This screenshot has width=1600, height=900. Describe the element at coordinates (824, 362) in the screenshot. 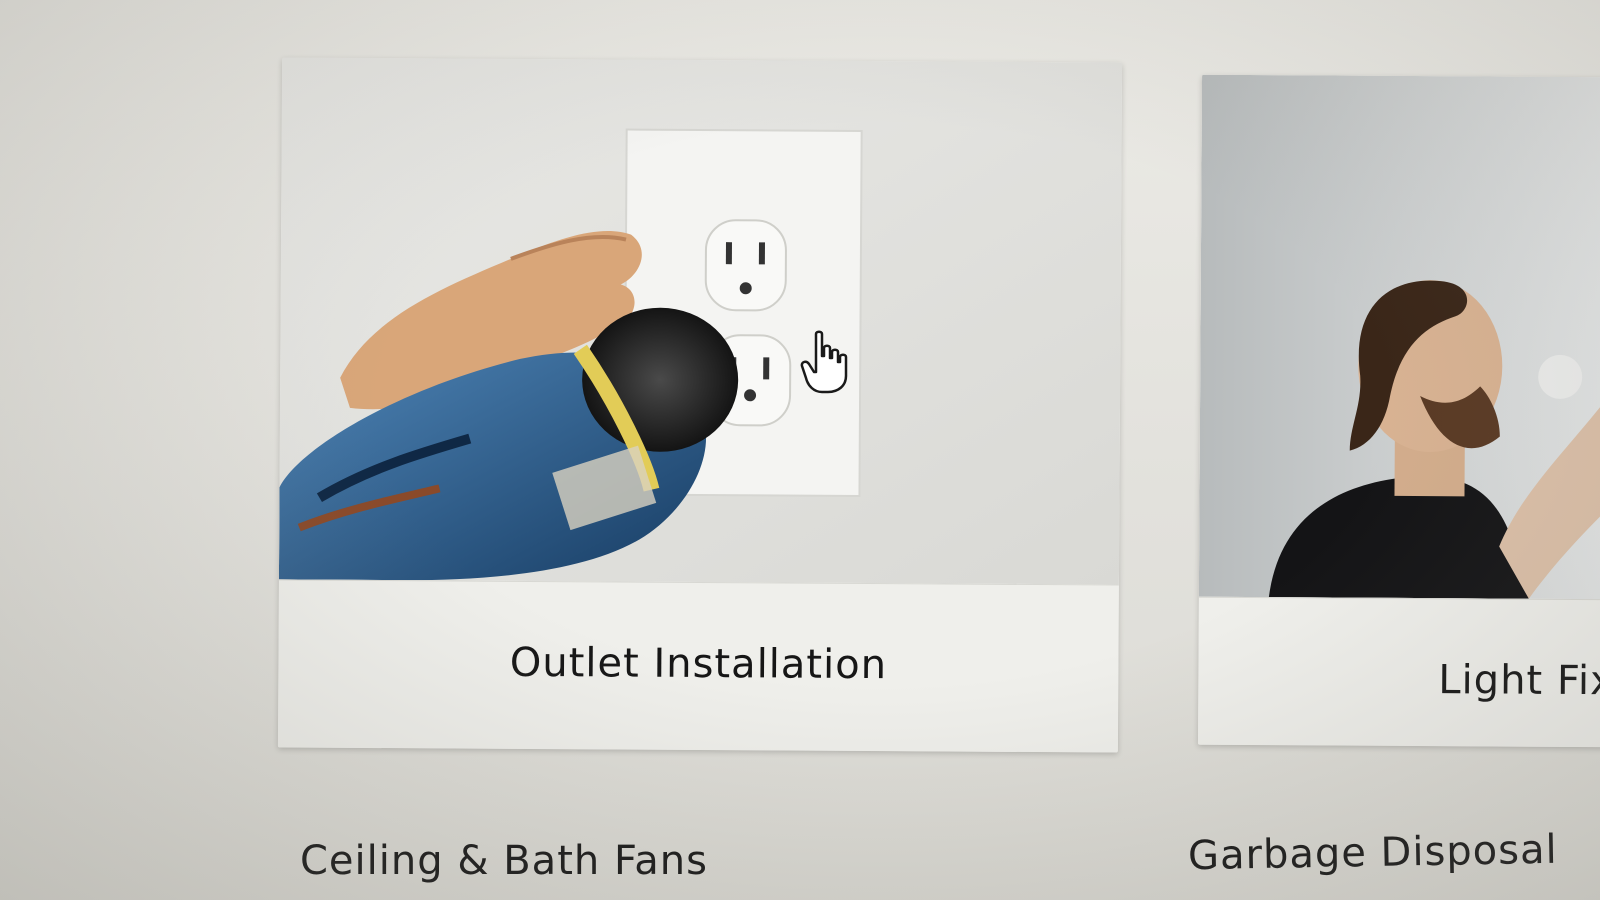

I see `hand-pointer-icon` at that location.